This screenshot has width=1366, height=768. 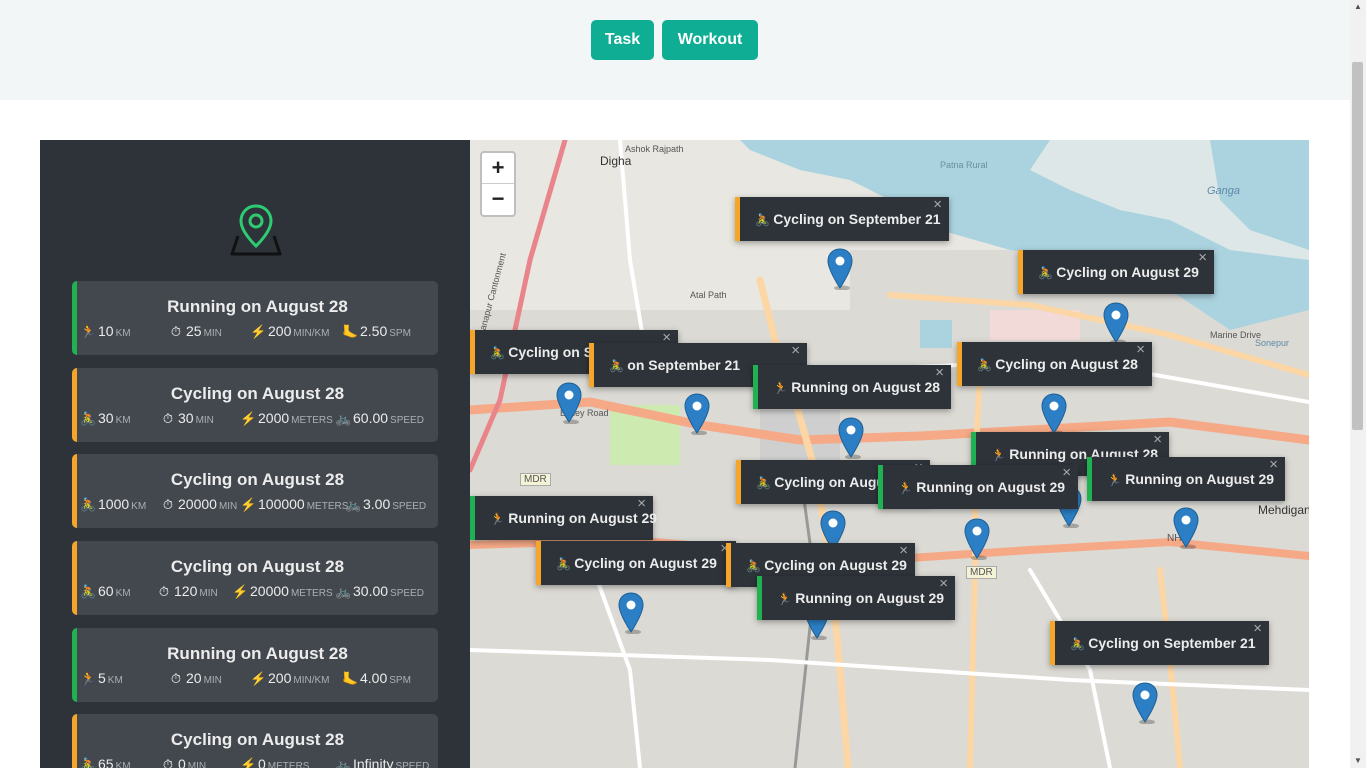 I want to click on stat-value: 200, so click(x=280, y=678).